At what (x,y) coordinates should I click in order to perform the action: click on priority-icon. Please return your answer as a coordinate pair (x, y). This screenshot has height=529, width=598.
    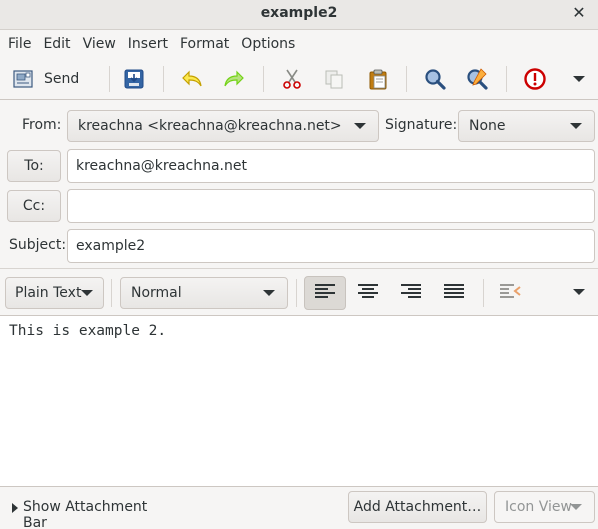
    Looking at the image, I should click on (535, 79).